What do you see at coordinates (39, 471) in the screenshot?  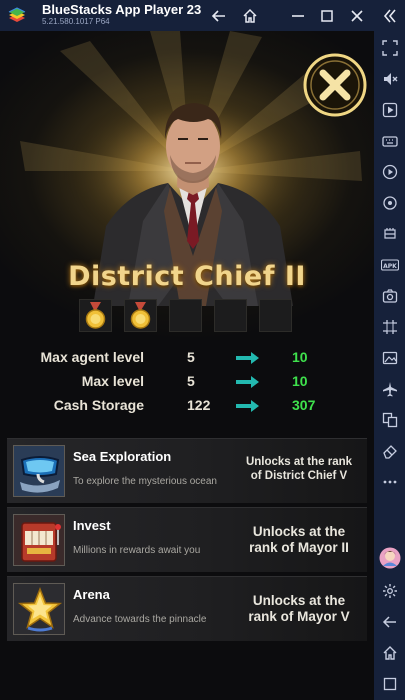 I see `diving-mask-icon` at bounding box center [39, 471].